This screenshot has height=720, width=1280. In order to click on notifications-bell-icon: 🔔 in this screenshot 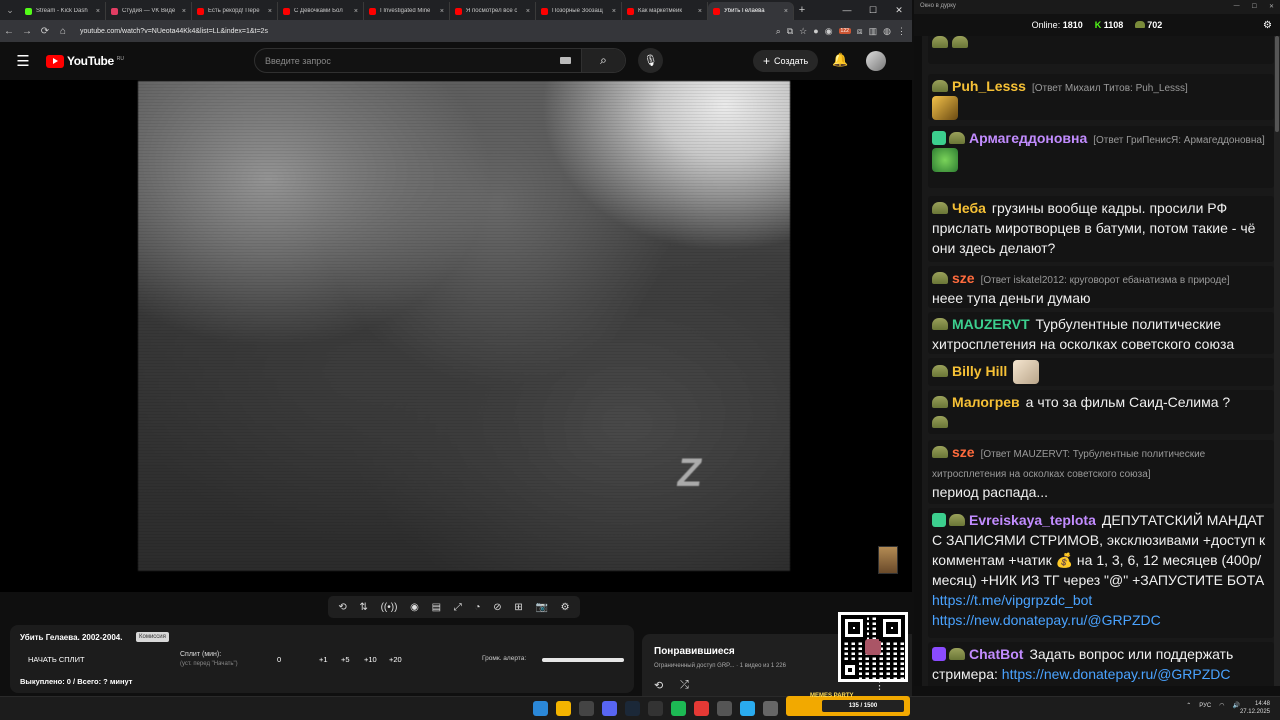, I will do `click(840, 60)`.